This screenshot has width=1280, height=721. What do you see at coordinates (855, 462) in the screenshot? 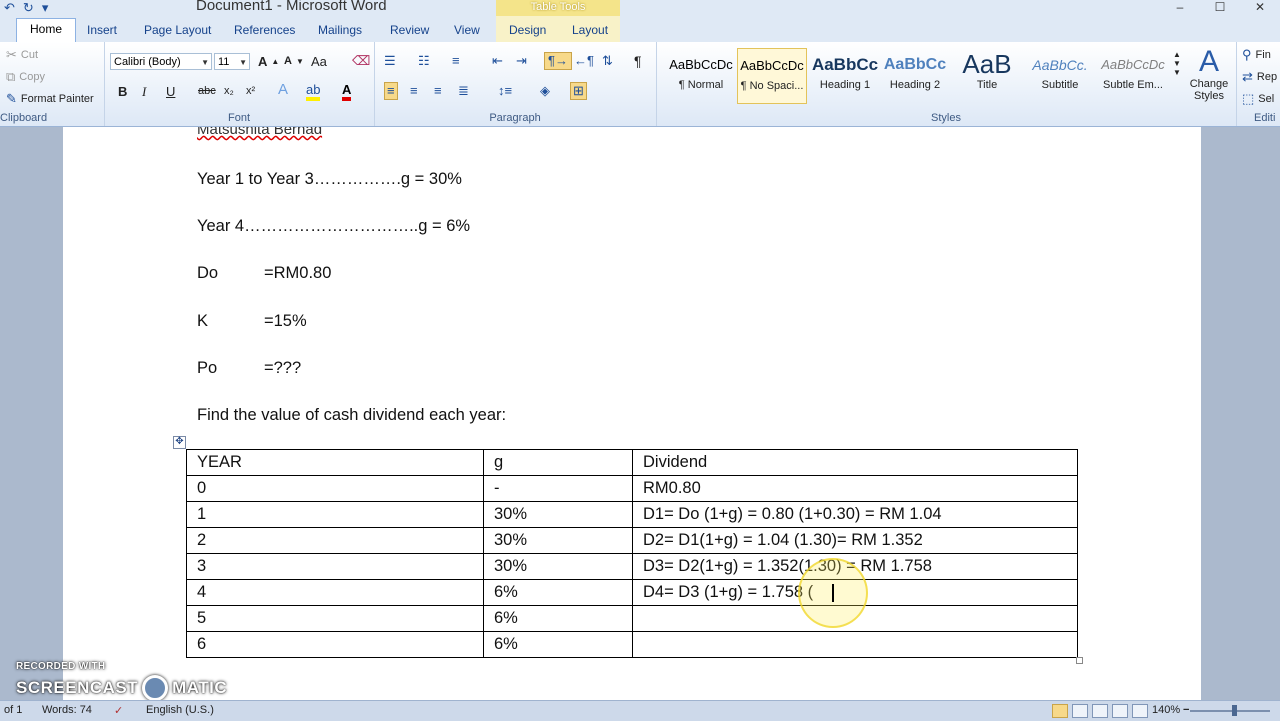
I see `table-header-cell-dividend: Dividend` at bounding box center [855, 462].